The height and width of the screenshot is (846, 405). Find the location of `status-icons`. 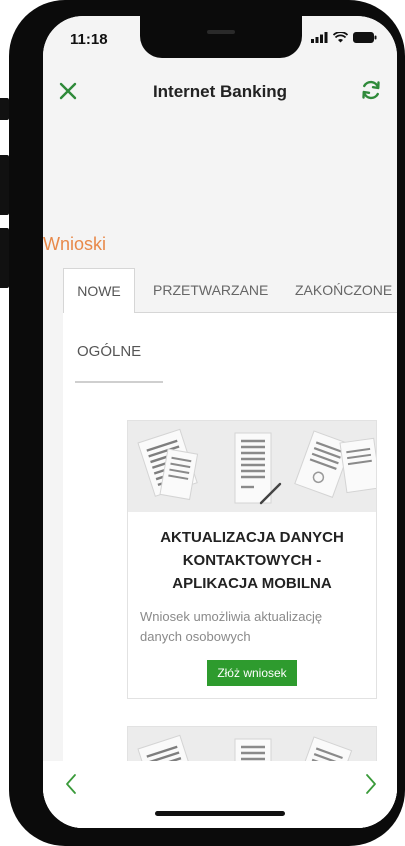

status-icons is located at coordinates (344, 37).